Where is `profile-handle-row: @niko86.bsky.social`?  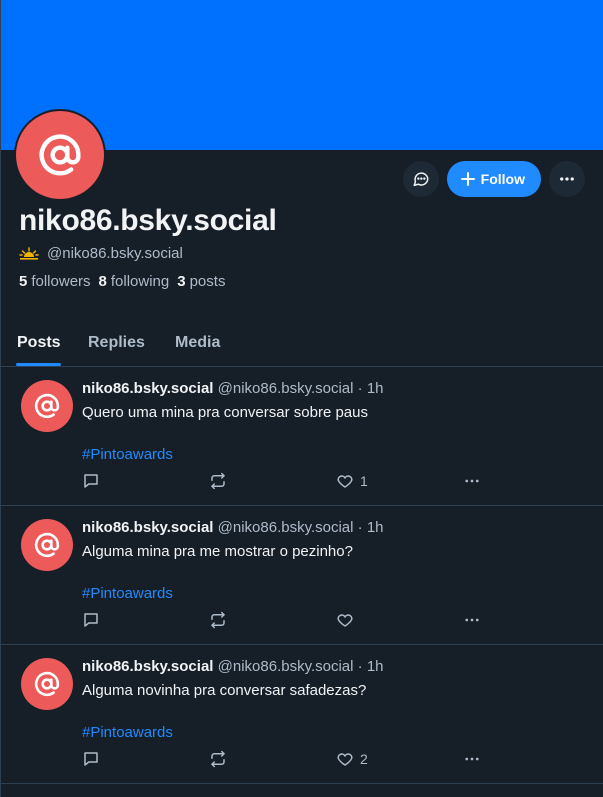 profile-handle-row: @niko86.bsky.social is located at coordinates (101, 253).